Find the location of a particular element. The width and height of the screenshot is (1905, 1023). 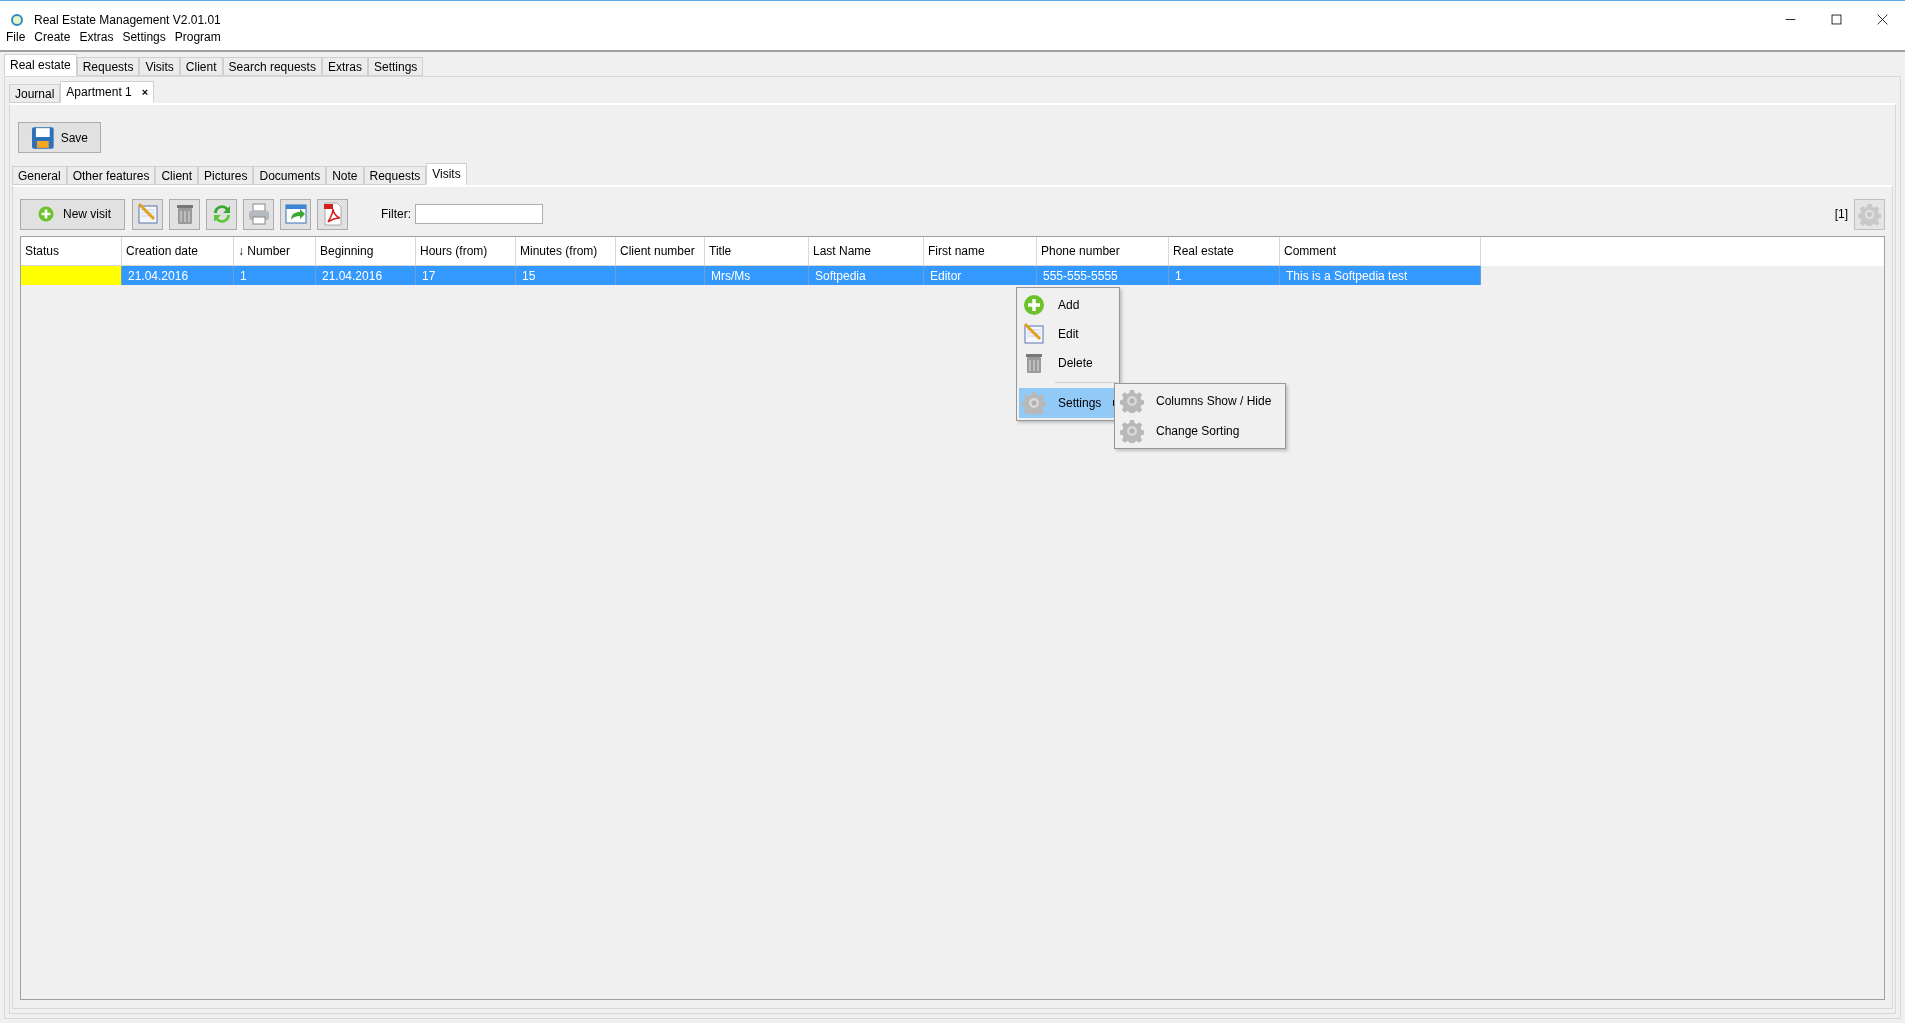

detail-tab: Other features is located at coordinates (111, 175).